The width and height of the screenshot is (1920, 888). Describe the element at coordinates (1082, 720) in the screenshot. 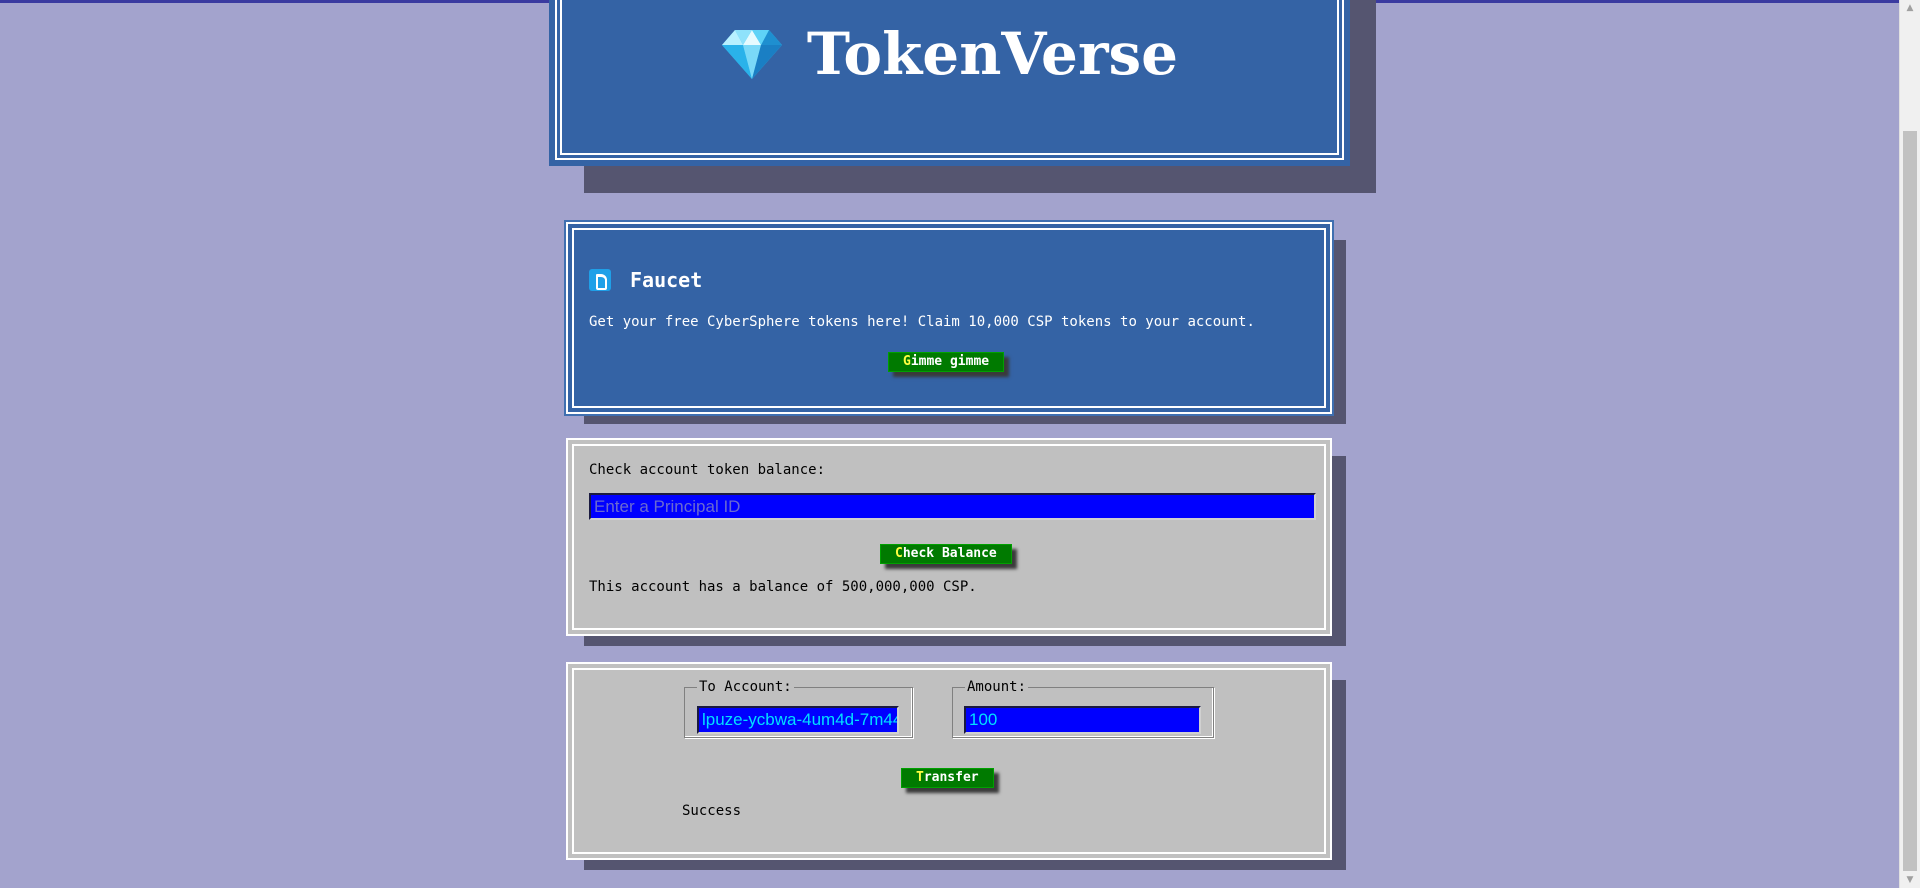

I see `amount-input: 100` at that location.